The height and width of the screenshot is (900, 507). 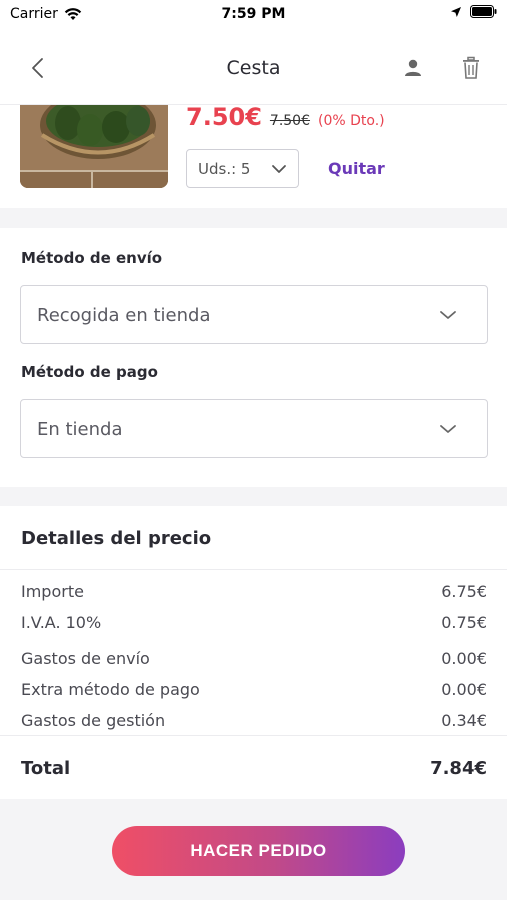 What do you see at coordinates (290, 121) in the screenshot?
I see `old-price: 7.50€` at bounding box center [290, 121].